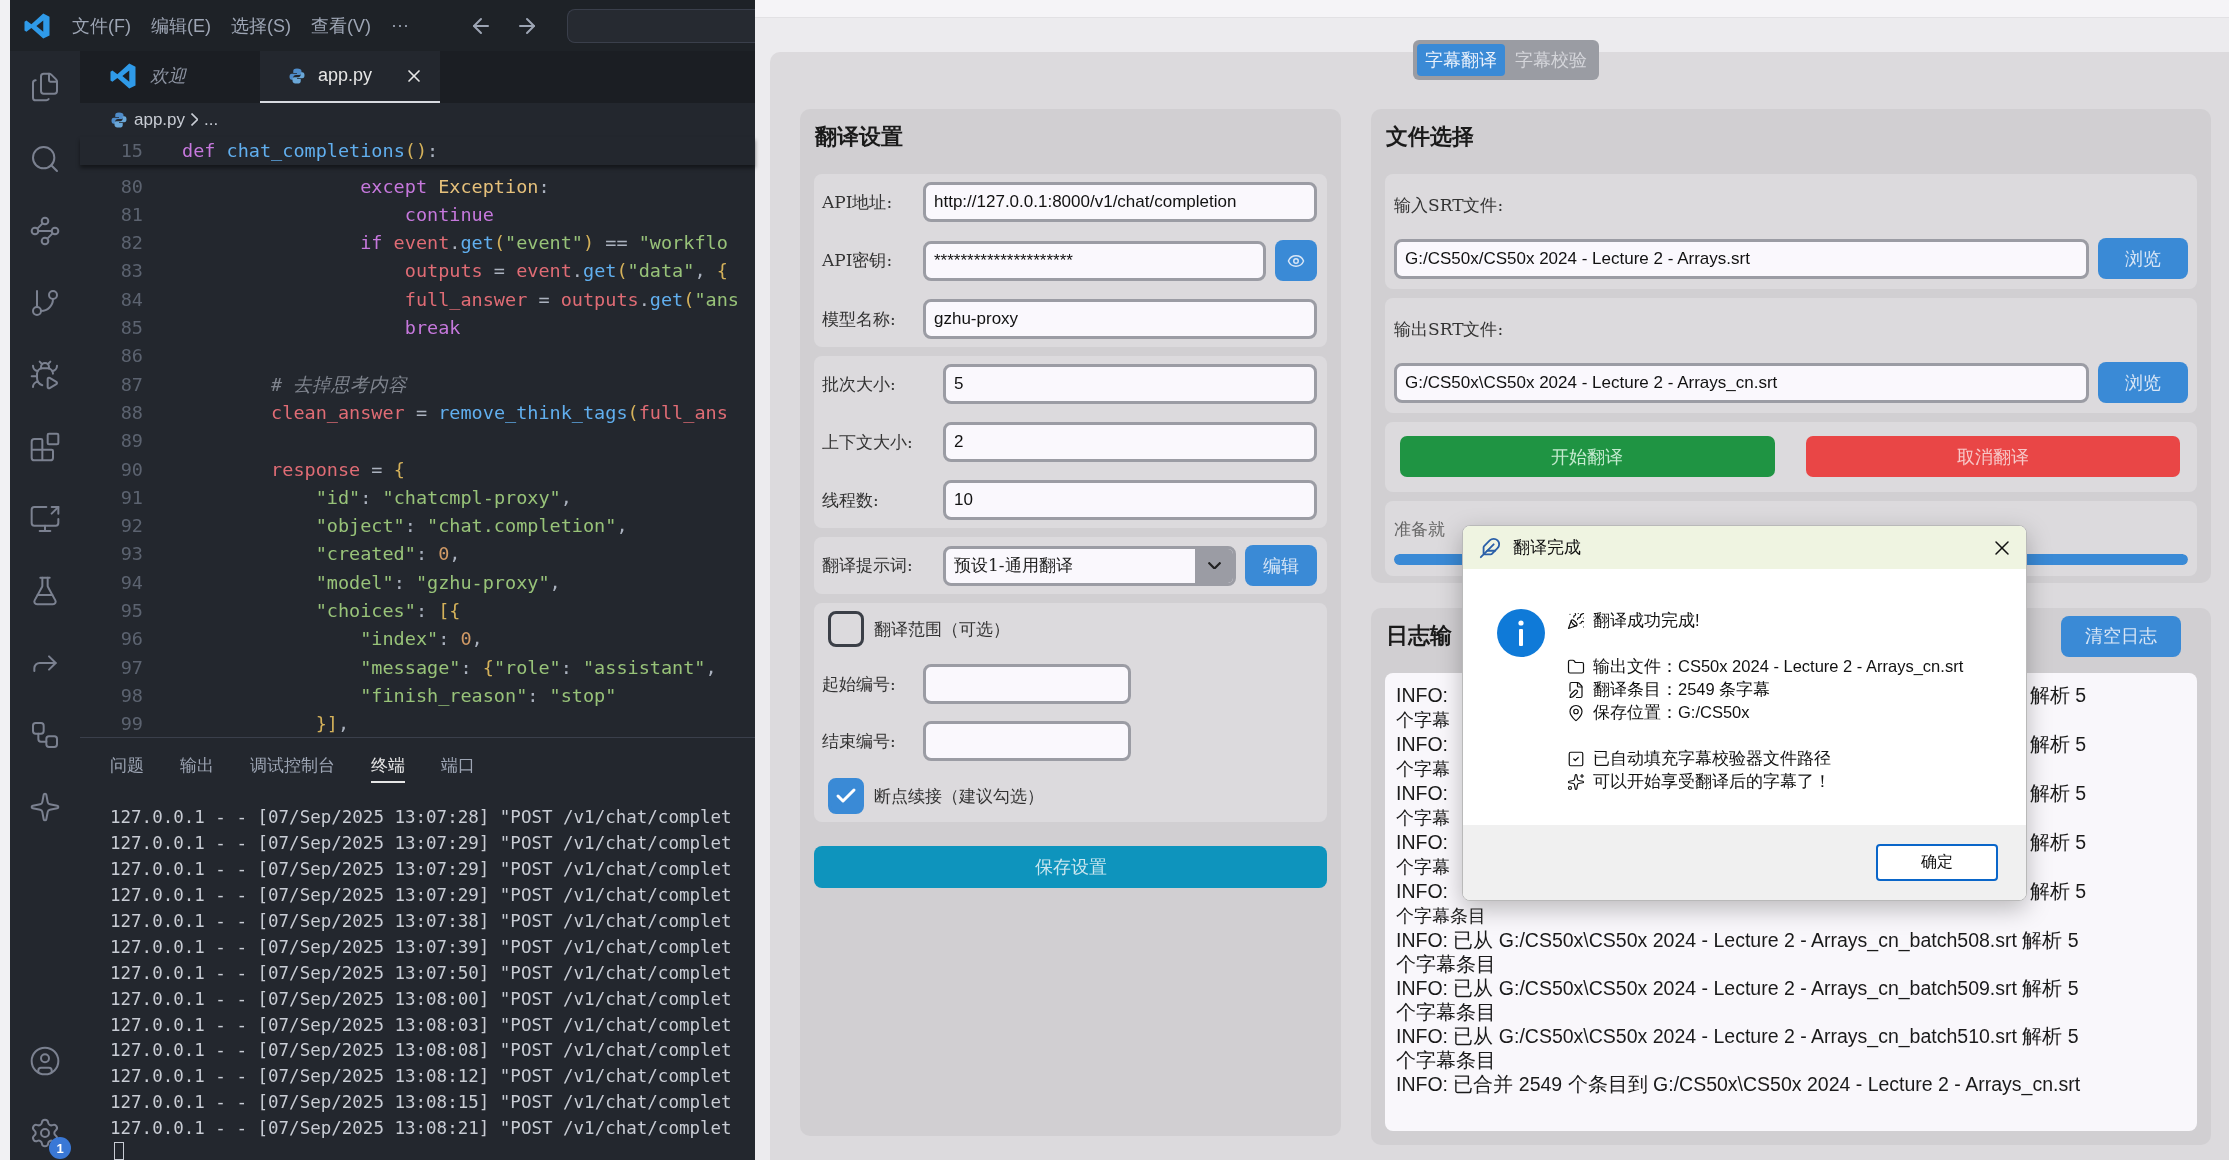  I want to click on code-line: break, so click(432, 327).